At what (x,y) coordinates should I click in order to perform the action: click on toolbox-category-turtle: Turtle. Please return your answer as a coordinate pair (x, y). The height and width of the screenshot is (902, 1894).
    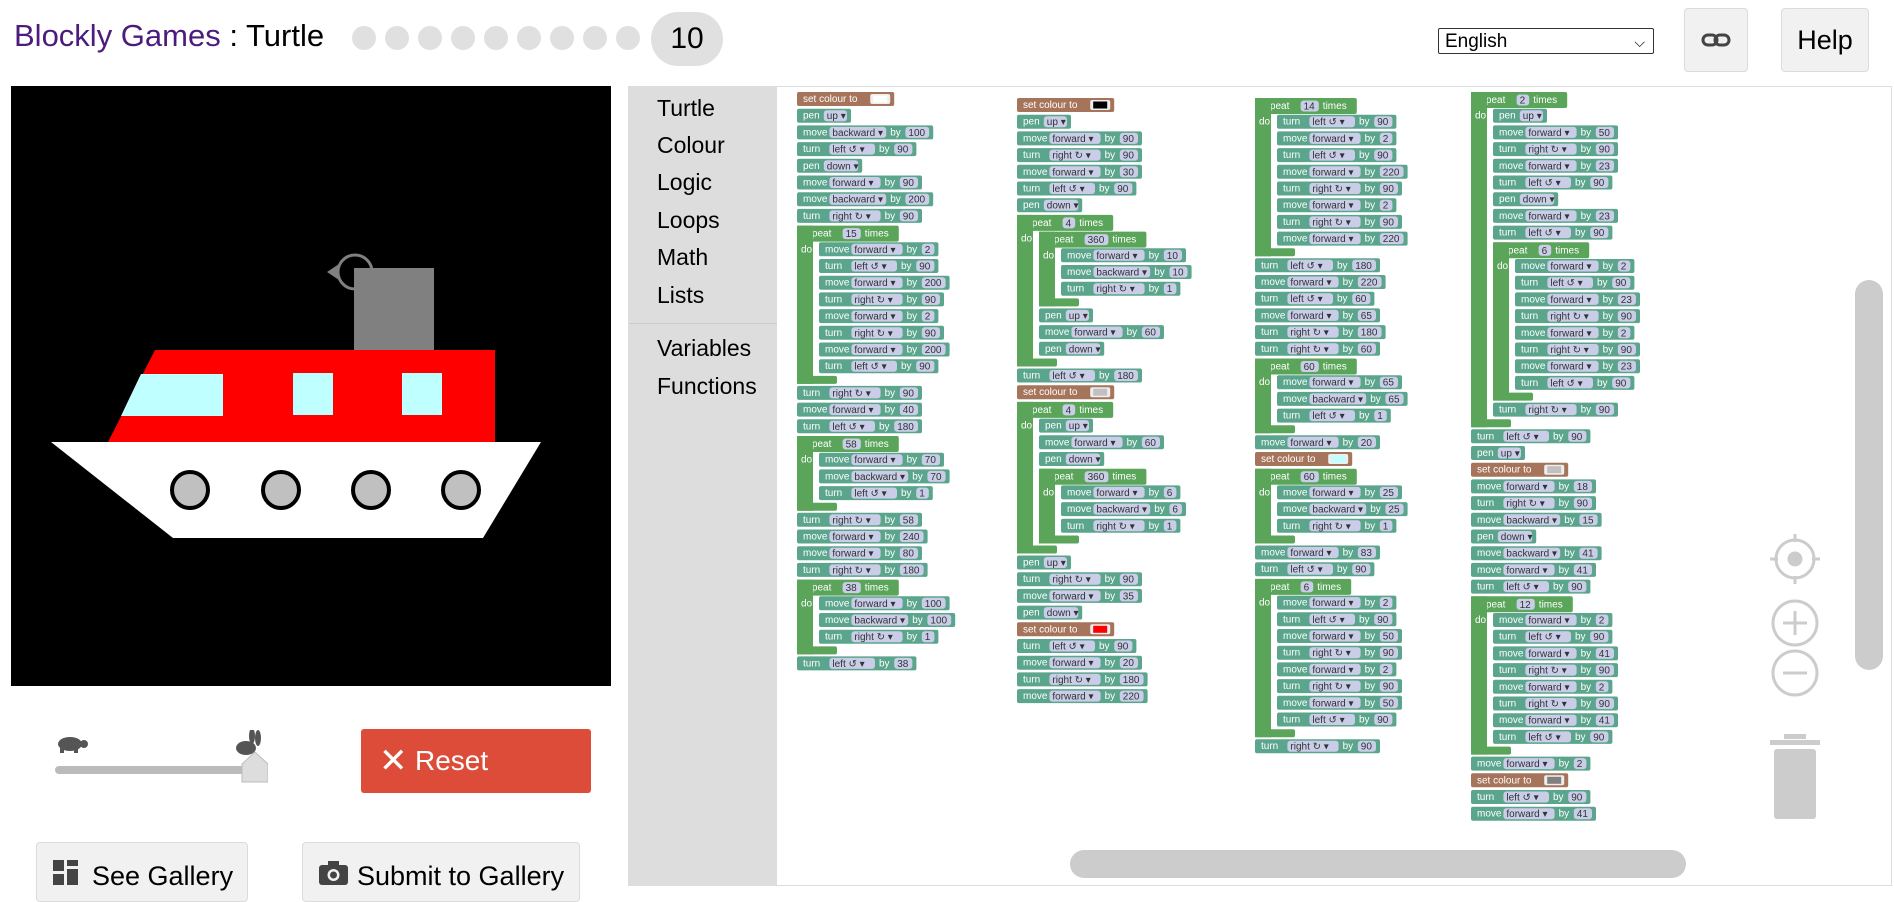
    Looking at the image, I should click on (686, 108).